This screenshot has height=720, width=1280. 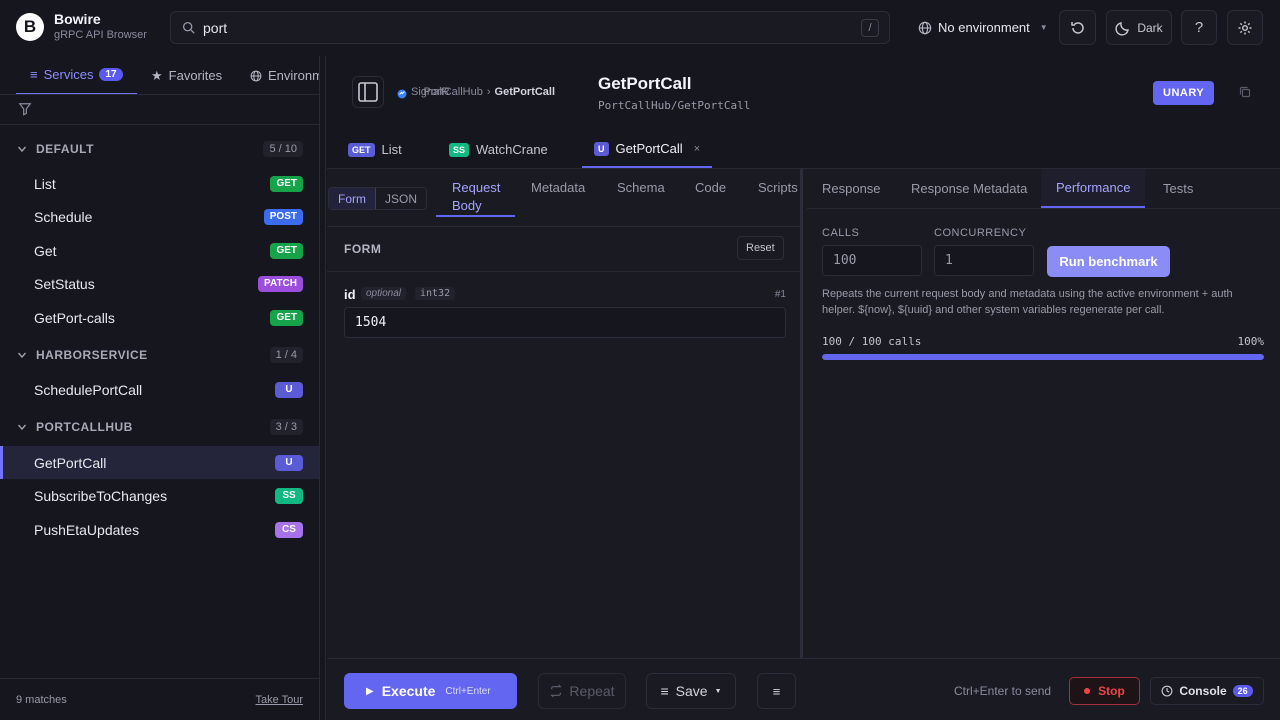 What do you see at coordinates (674, 105) in the screenshot?
I see `method-path: PortCallHub/GetPortCall` at bounding box center [674, 105].